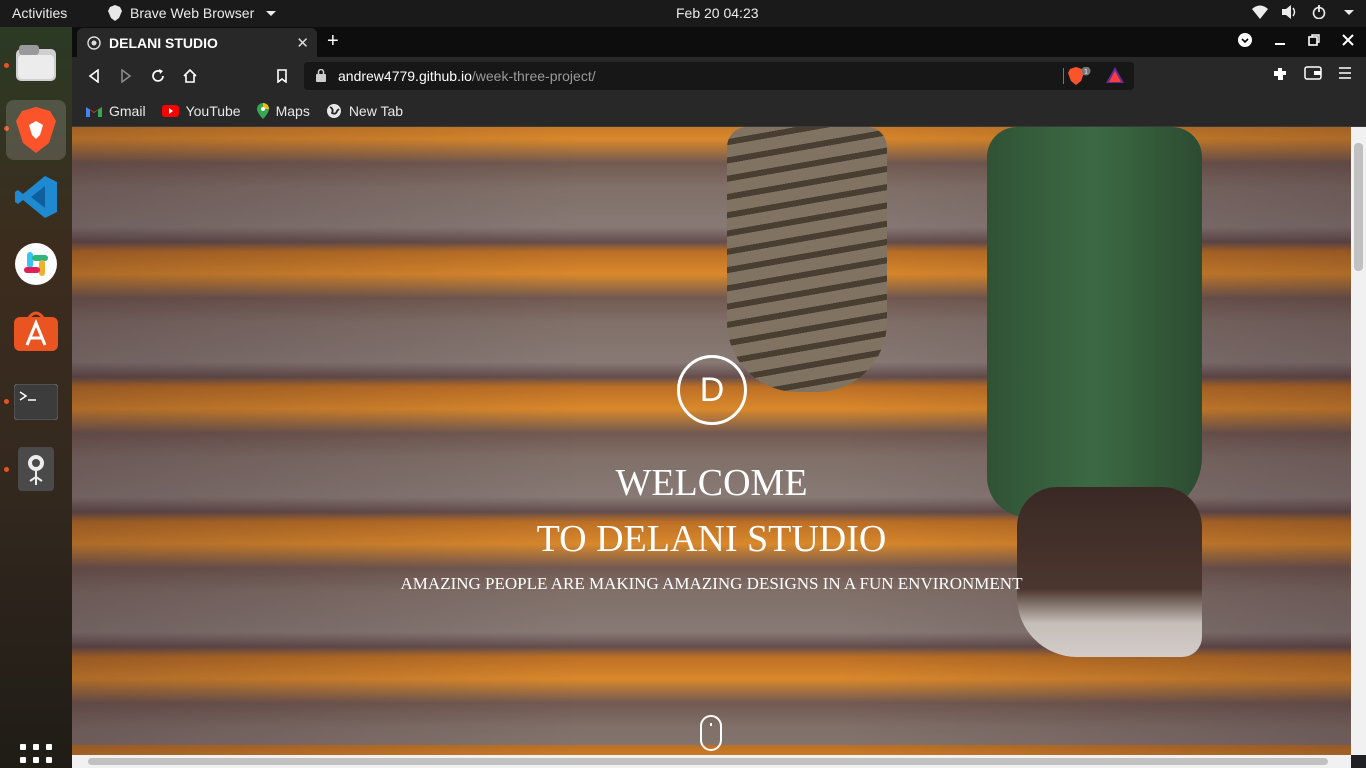 Image resolution: width=1366 pixels, height=768 pixels. I want to click on favicon-icon, so click(94, 42).